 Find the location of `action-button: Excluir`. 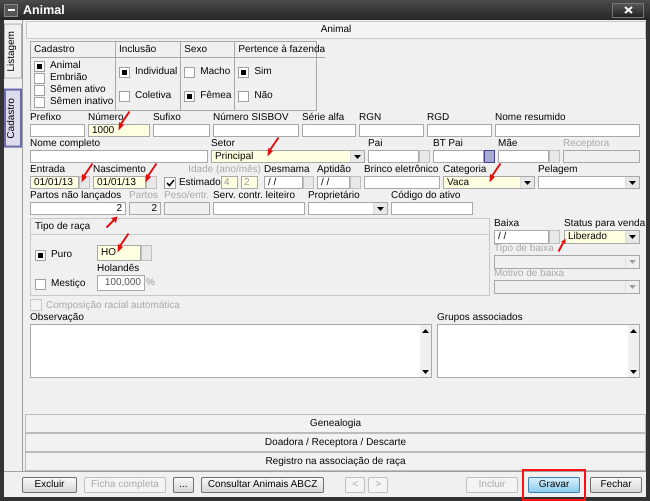

action-button: Excluir is located at coordinates (49, 484).